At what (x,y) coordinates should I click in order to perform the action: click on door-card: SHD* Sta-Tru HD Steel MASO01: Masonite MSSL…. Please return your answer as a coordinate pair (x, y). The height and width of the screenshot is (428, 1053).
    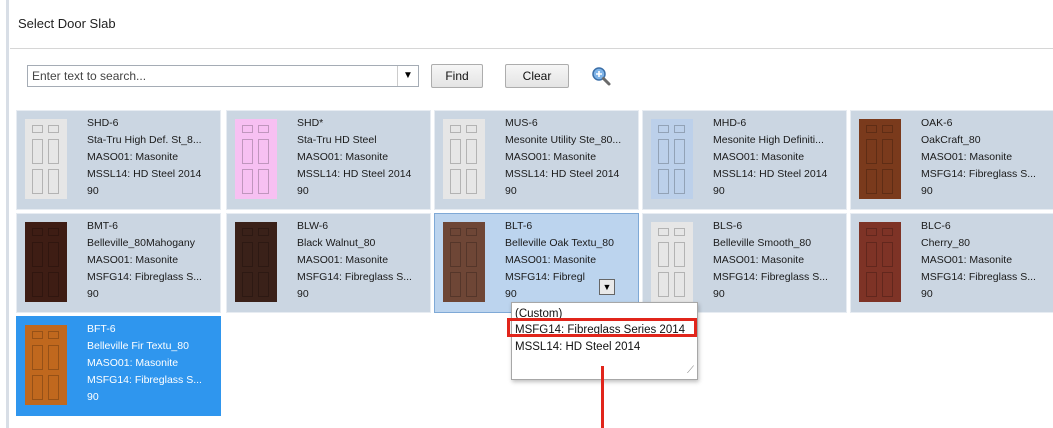
    Looking at the image, I should click on (328, 160).